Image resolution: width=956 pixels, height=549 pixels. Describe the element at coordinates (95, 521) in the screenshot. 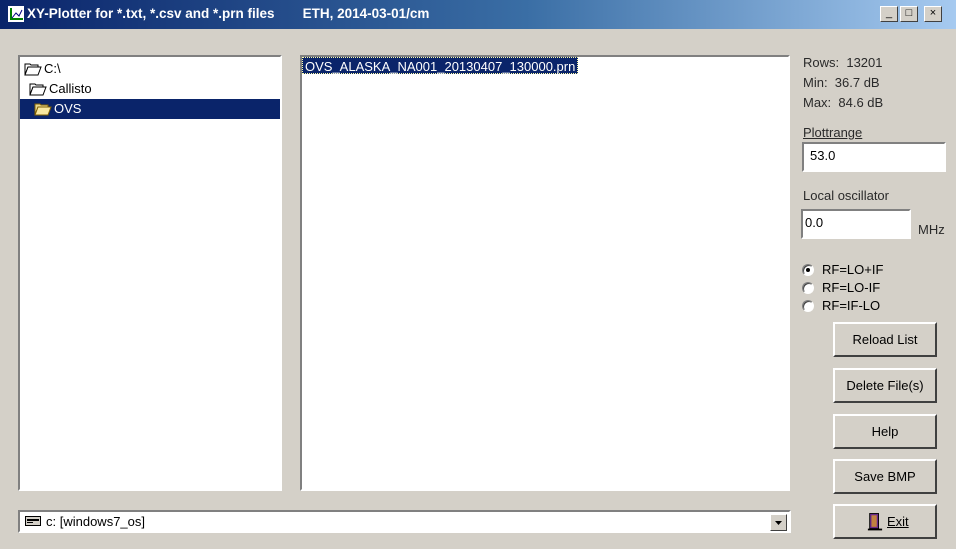

I see `drive-select-value: c: [windows7_os]` at that location.